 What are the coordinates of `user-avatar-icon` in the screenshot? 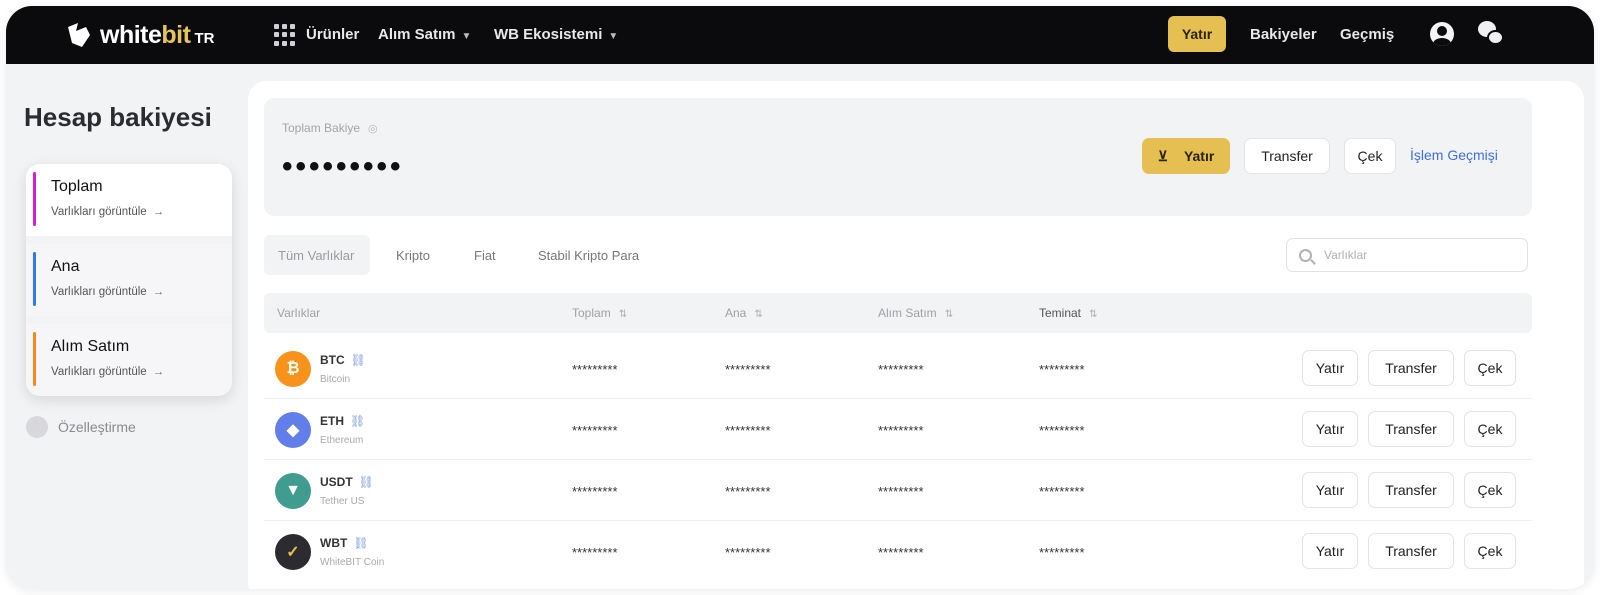 It's located at (1442, 34).